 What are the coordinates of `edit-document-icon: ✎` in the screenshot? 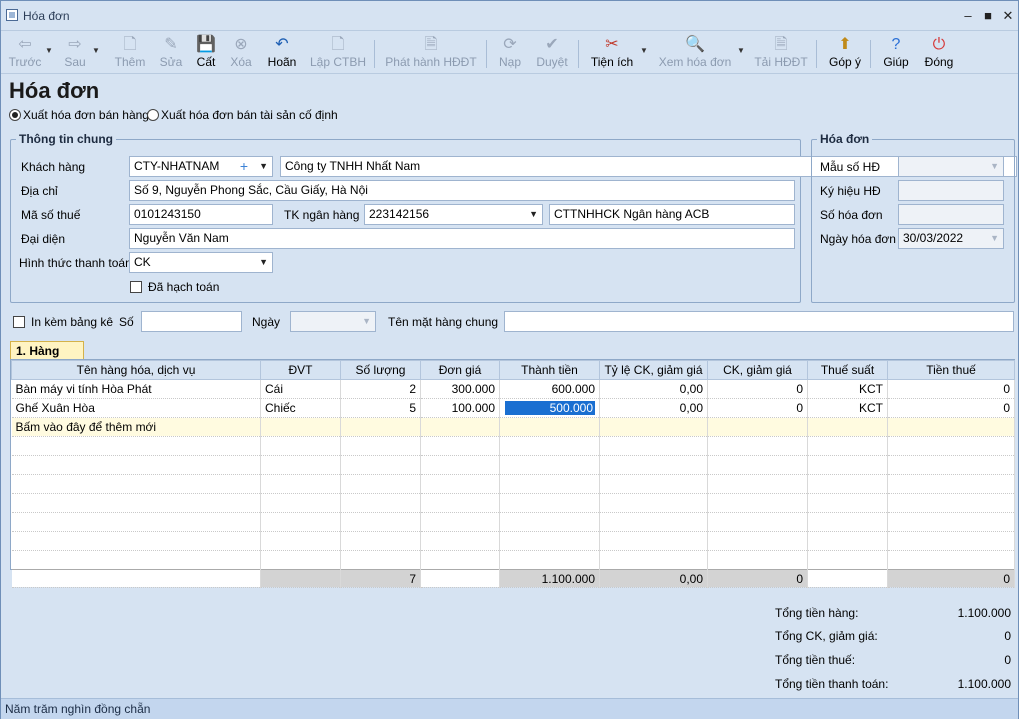 It's located at (171, 44).